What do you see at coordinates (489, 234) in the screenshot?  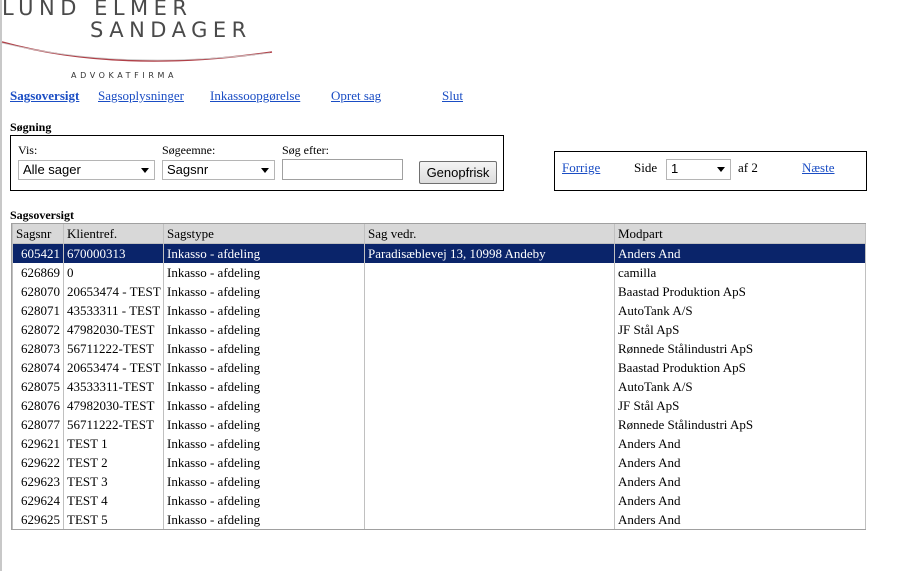 I see `col-header-sag-vedr: Sag vedr.` at bounding box center [489, 234].